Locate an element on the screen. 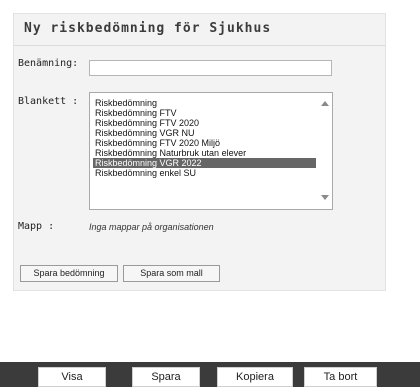 Image resolution: width=420 pixels, height=387 pixels. name-label: Benämning: is located at coordinates (48, 63).